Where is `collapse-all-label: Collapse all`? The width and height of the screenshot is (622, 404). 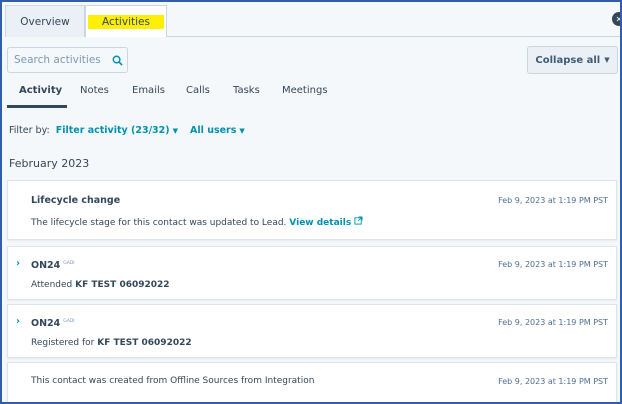 collapse-all-label: Collapse all is located at coordinates (568, 60).